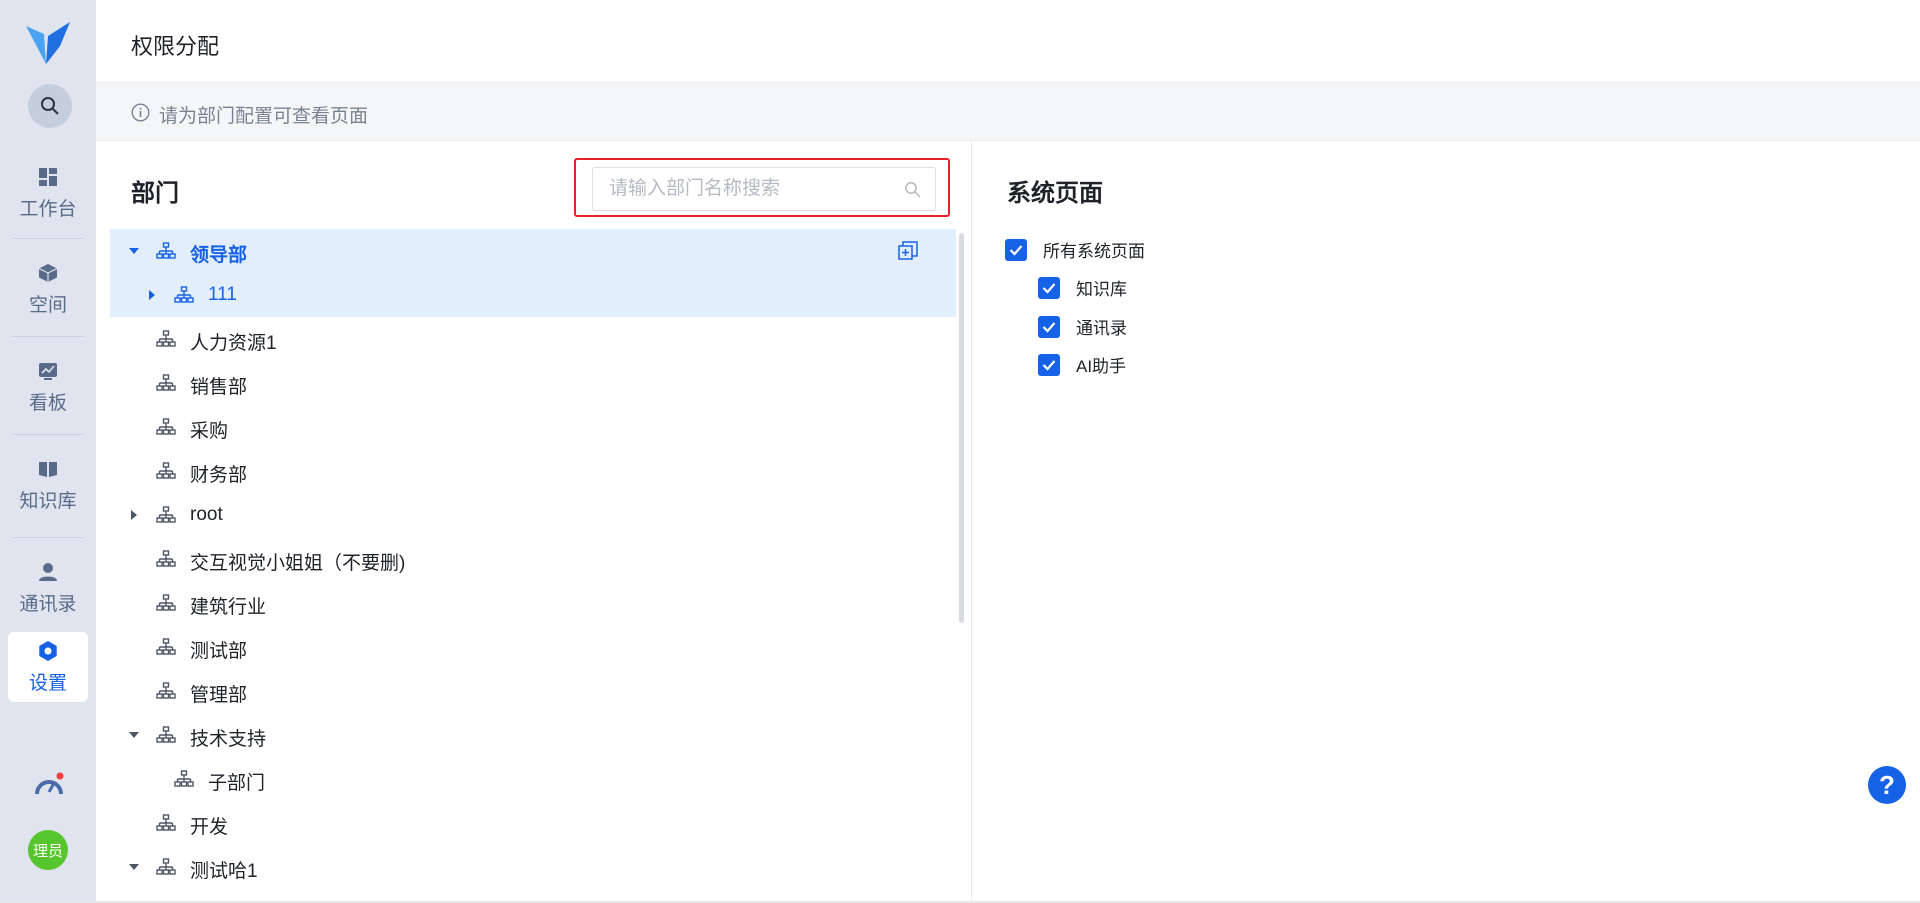 The width and height of the screenshot is (1920, 903). I want to click on tree-label: 技术支持, so click(228, 739).